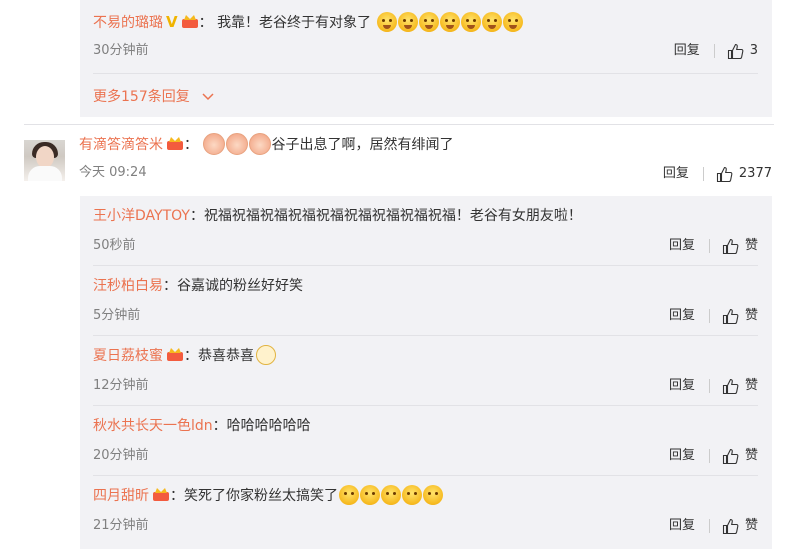  Describe the element at coordinates (755, 173) in the screenshot. I see `like-count: 2377` at that location.